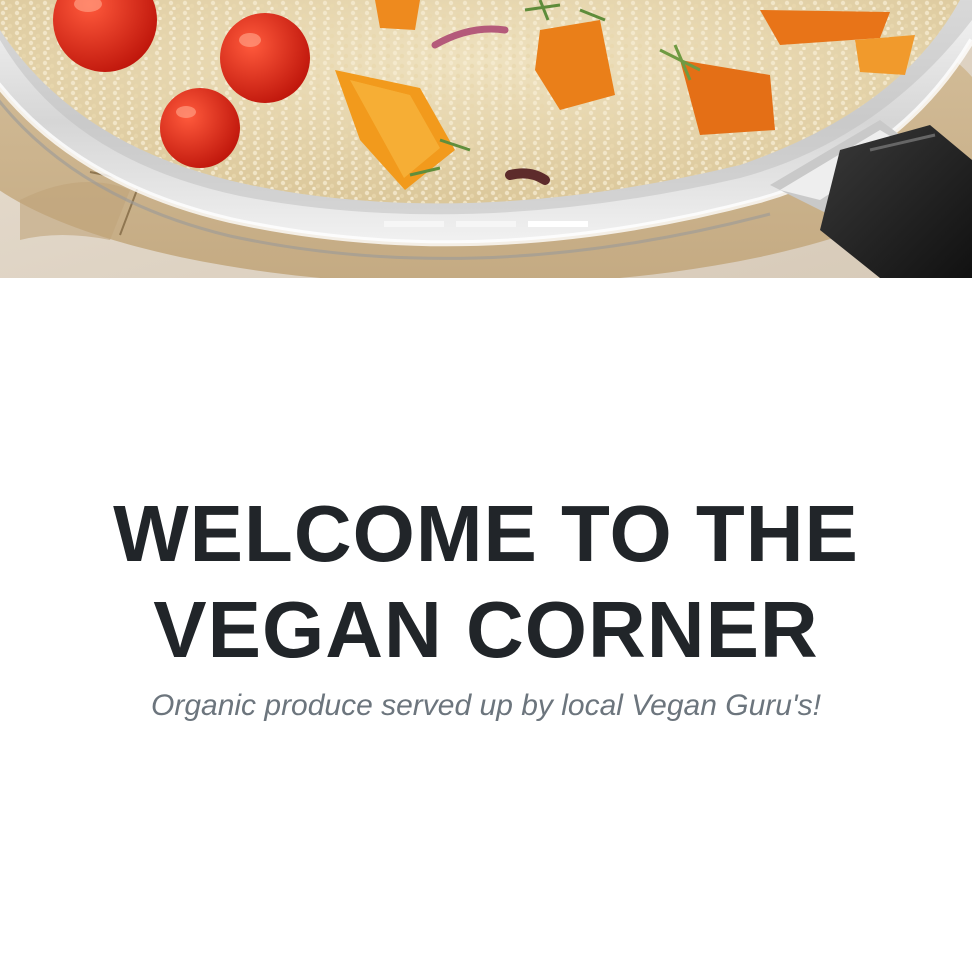 The image size is (972, 972). Describe the element at coordinates (486, 581) in the screenshot. I see `welcome-heading: WELCOME TO THE VEGAN CORNER` at that location.